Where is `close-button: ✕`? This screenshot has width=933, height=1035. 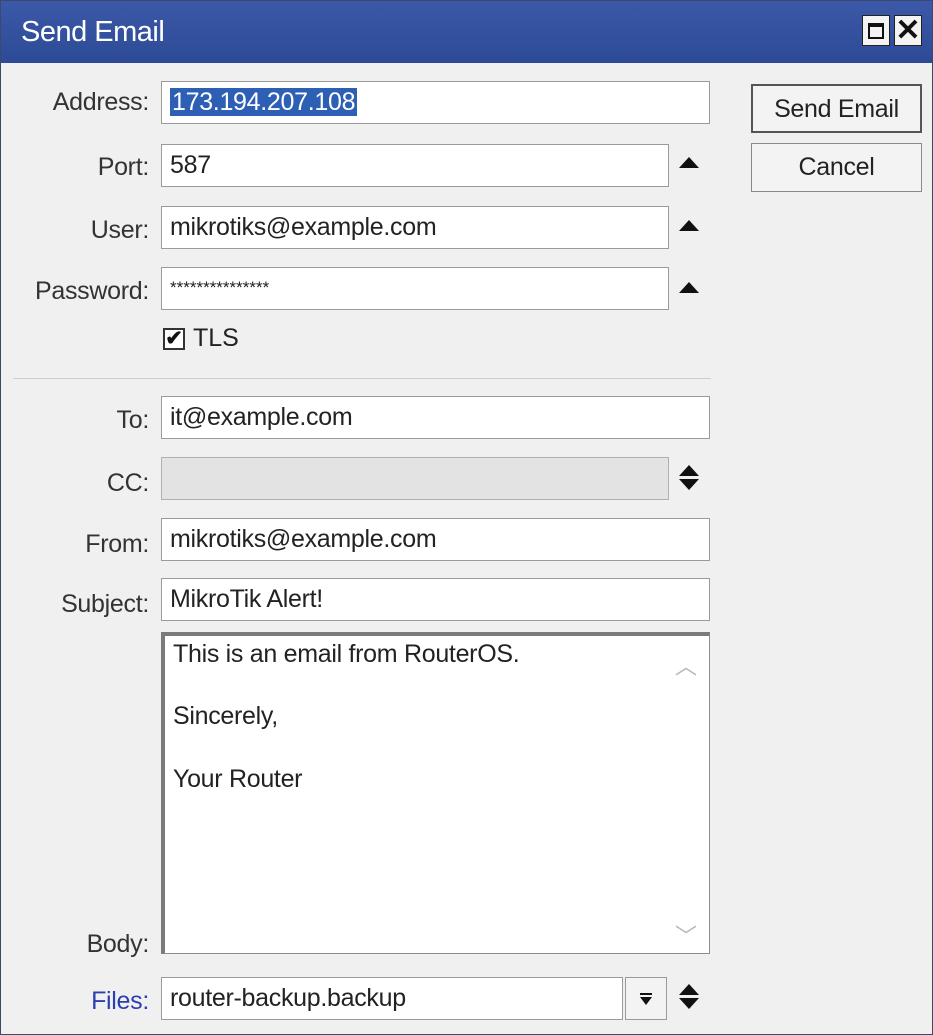 close-button: ✕ is located at coordinates (908, 30).